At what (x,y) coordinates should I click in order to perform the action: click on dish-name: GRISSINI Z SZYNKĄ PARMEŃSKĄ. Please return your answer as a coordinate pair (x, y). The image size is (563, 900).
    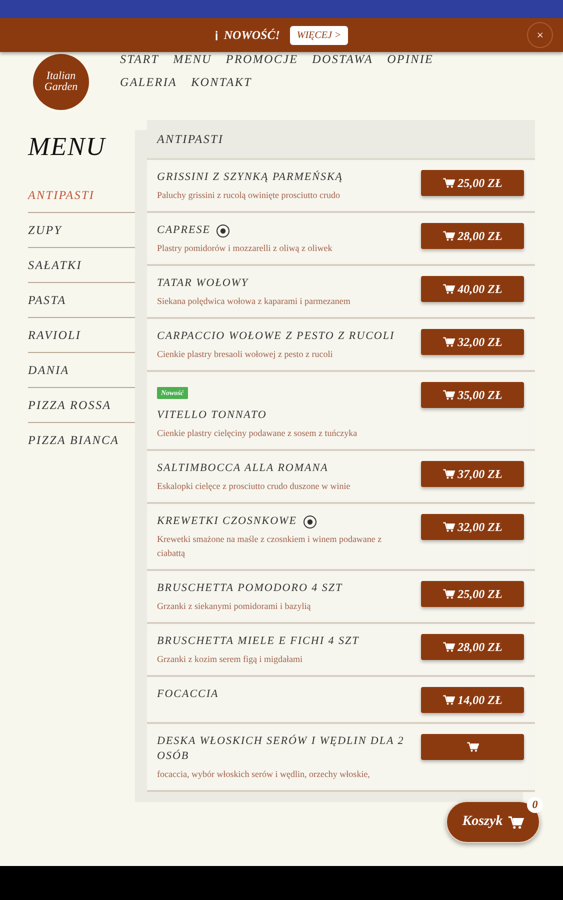
    Looking at the image, I should click on (250, 177).